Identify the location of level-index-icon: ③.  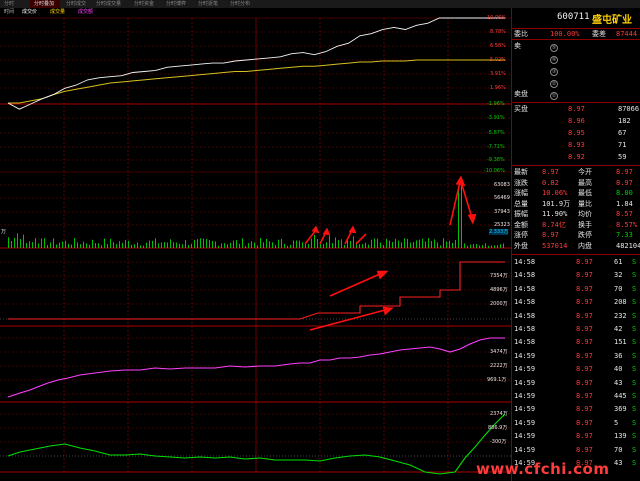
(554, 72).